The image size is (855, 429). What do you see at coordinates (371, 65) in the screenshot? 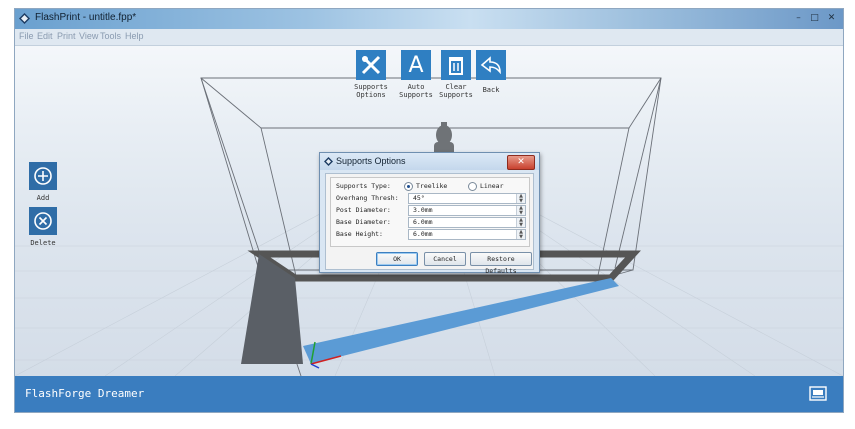
I see `wrench-screwdriver-icon` at bounding box center [371, 65].